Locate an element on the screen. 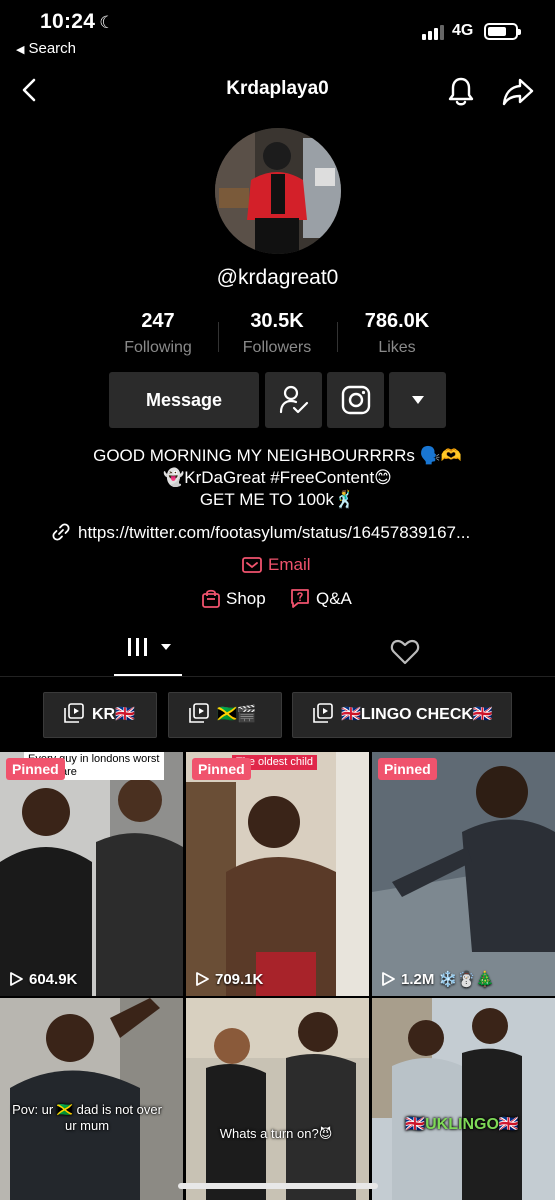 This screenshot has height=1200, width=555. playlist-chip: 🇬🇧LINGO CHECK🇬🇧 is located at coordinates (402, 715).